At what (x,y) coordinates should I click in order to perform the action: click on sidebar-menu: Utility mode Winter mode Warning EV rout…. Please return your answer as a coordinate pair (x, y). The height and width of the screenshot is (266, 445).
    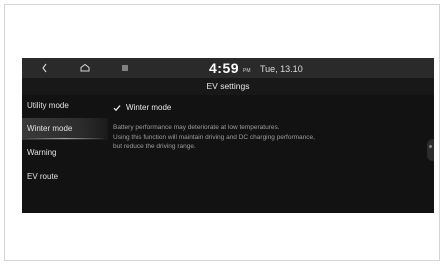
    Looking at the image, I should click on (65, 154).